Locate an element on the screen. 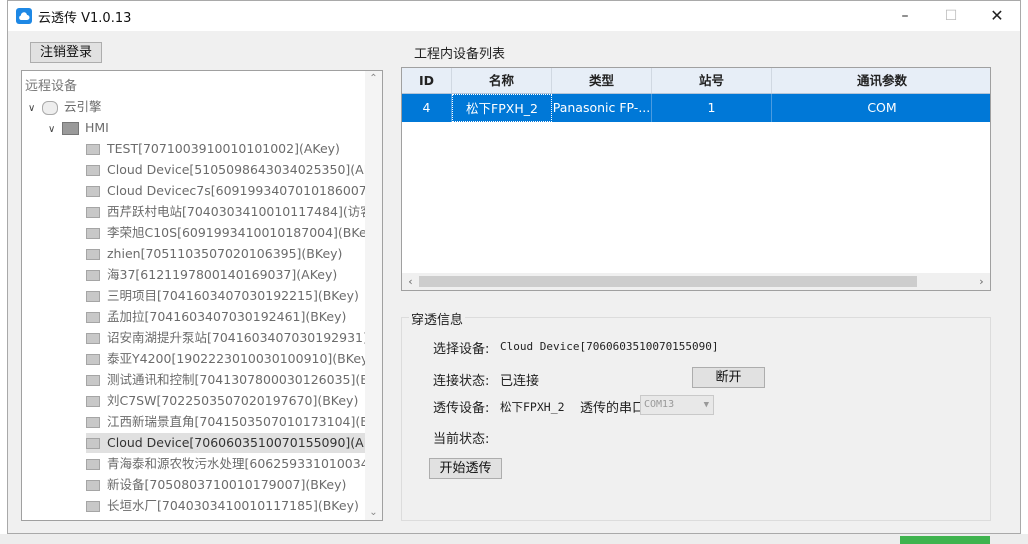 Image resolution: width=1028 pixels, height=544 pixels. close-button: ✕ is located at coordinates (997, 16).